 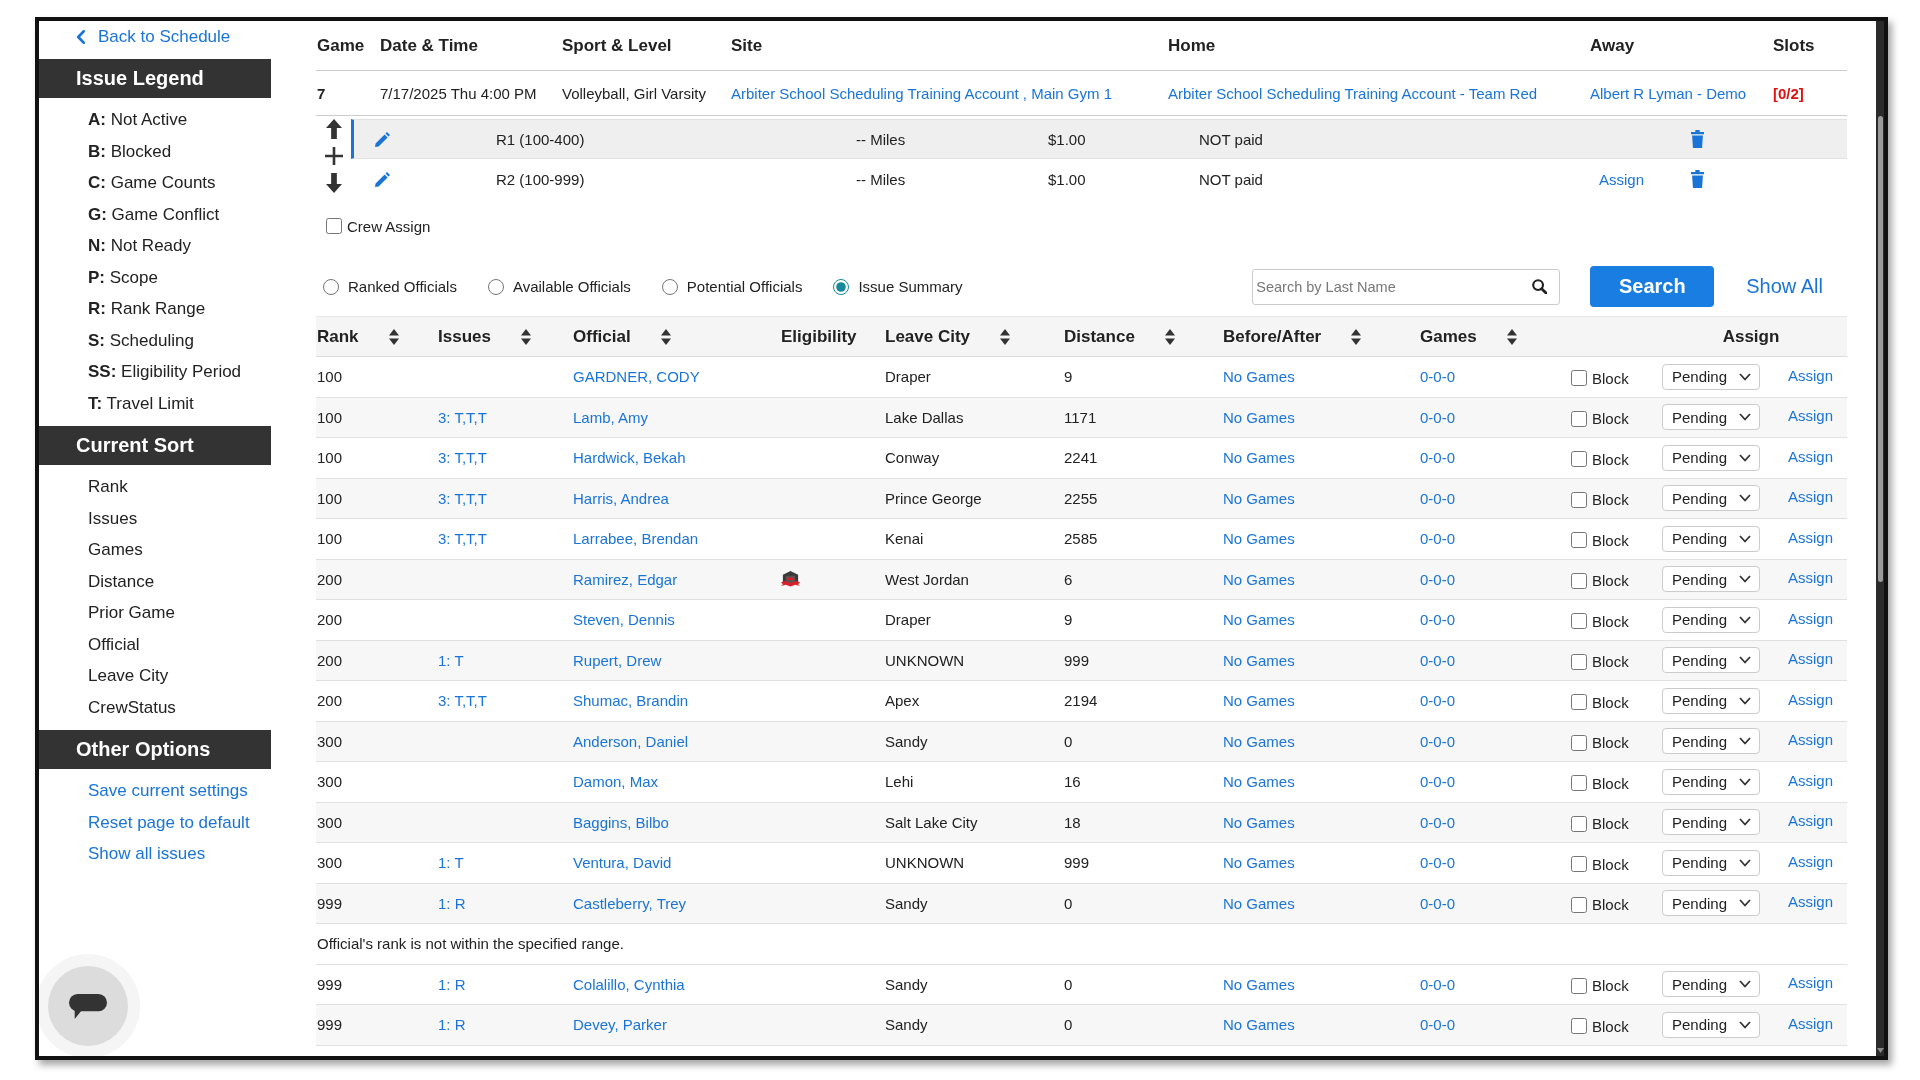 I want to click on trash-icon, so click(x=1697, y=139).